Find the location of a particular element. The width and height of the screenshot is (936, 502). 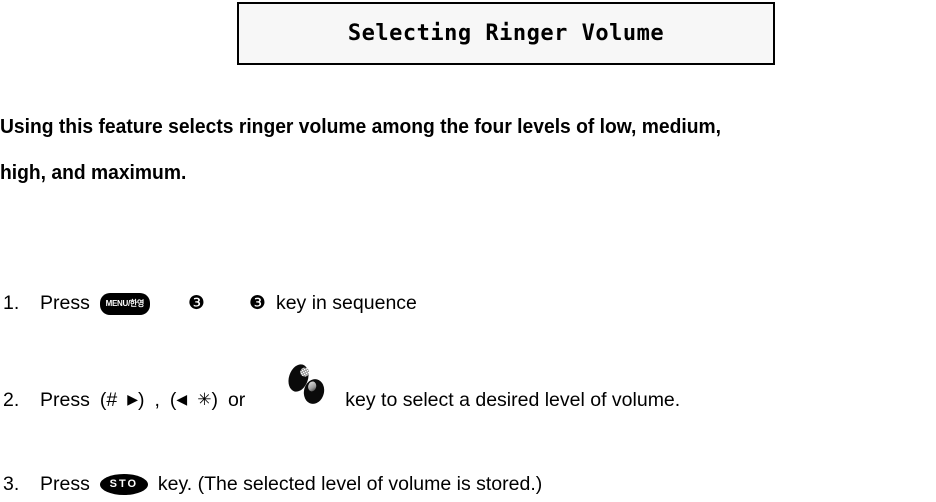

title-box: Selecting Ringer Volume is located at coordinates (506, 33).